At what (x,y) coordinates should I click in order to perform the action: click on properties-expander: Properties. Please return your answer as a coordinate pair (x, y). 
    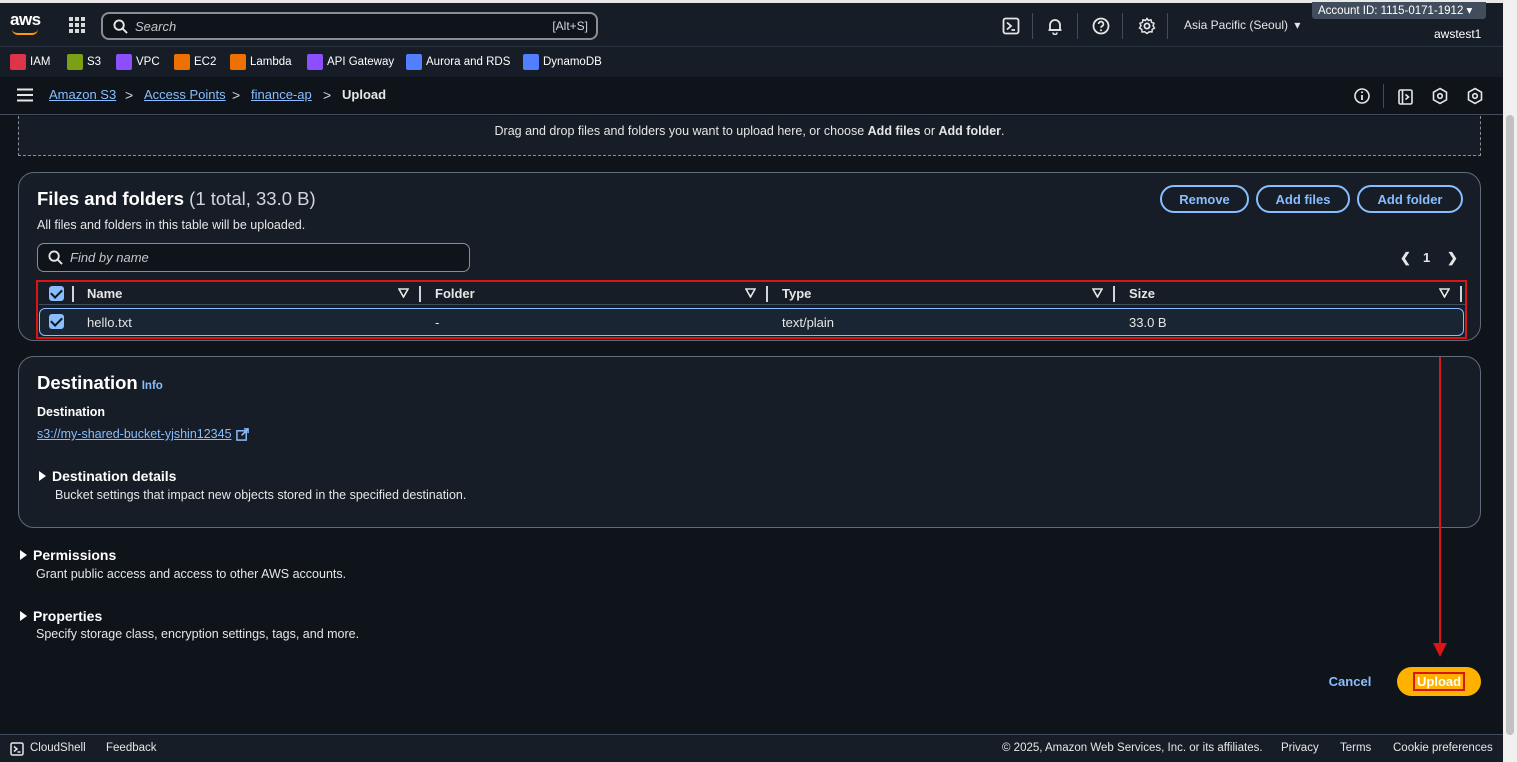
    Looking at the image, I should click on (61, 616).